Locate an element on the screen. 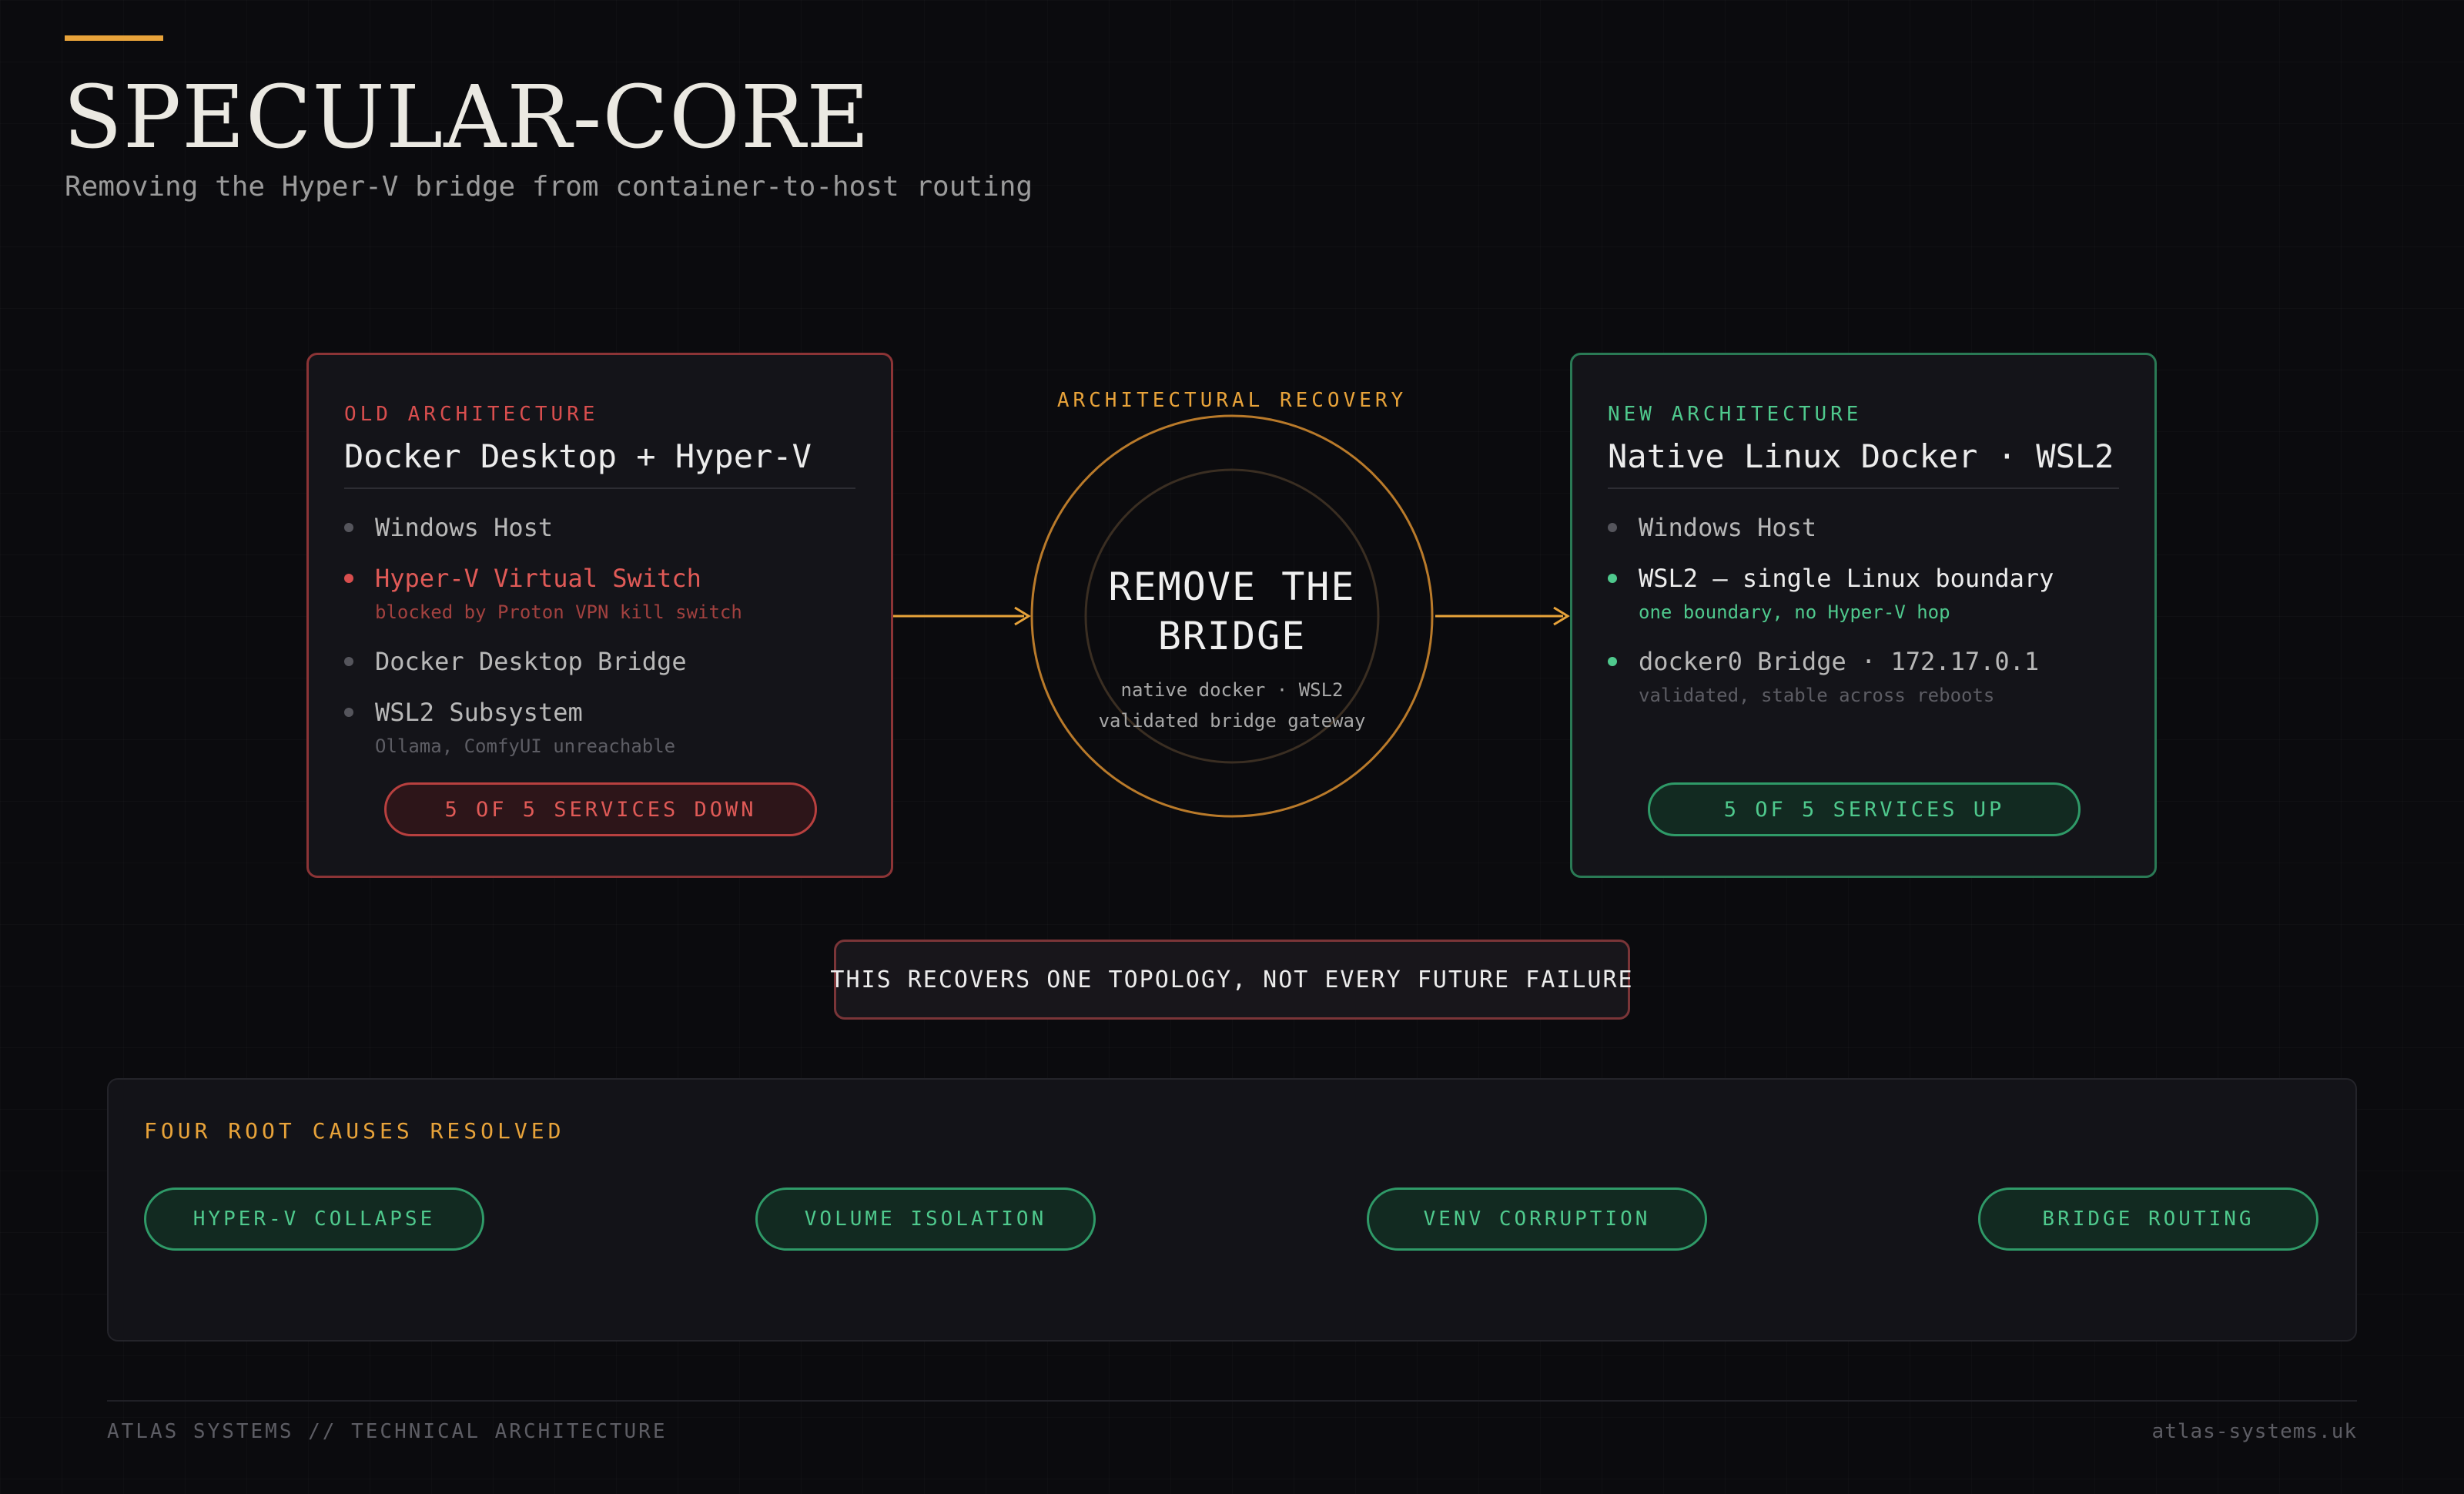 This screenshot has width=2464, height=1494. new-item-label: Windows Host is located at coordinates (1728, 527).